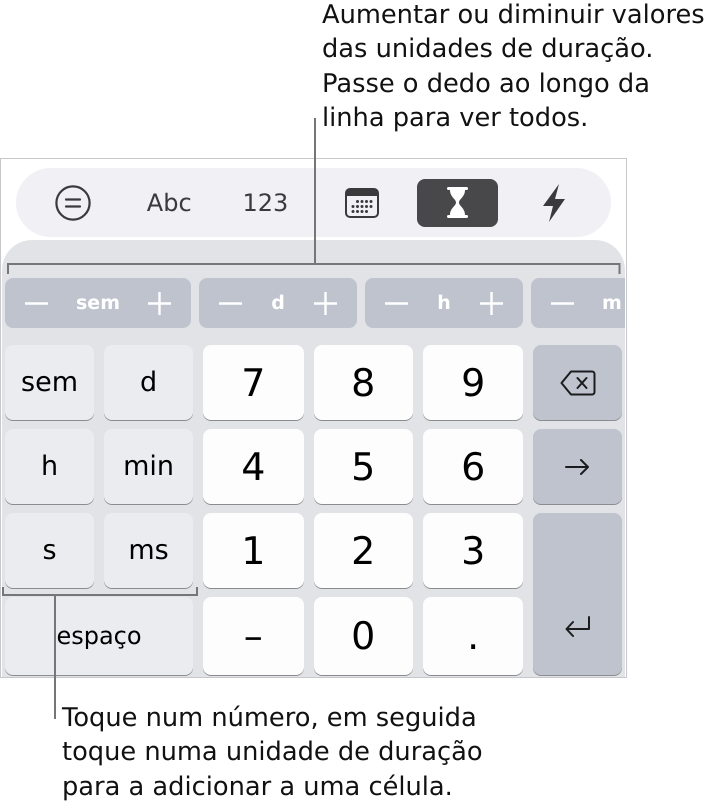  I want to click on digit-key: 3, so click(473, 550).